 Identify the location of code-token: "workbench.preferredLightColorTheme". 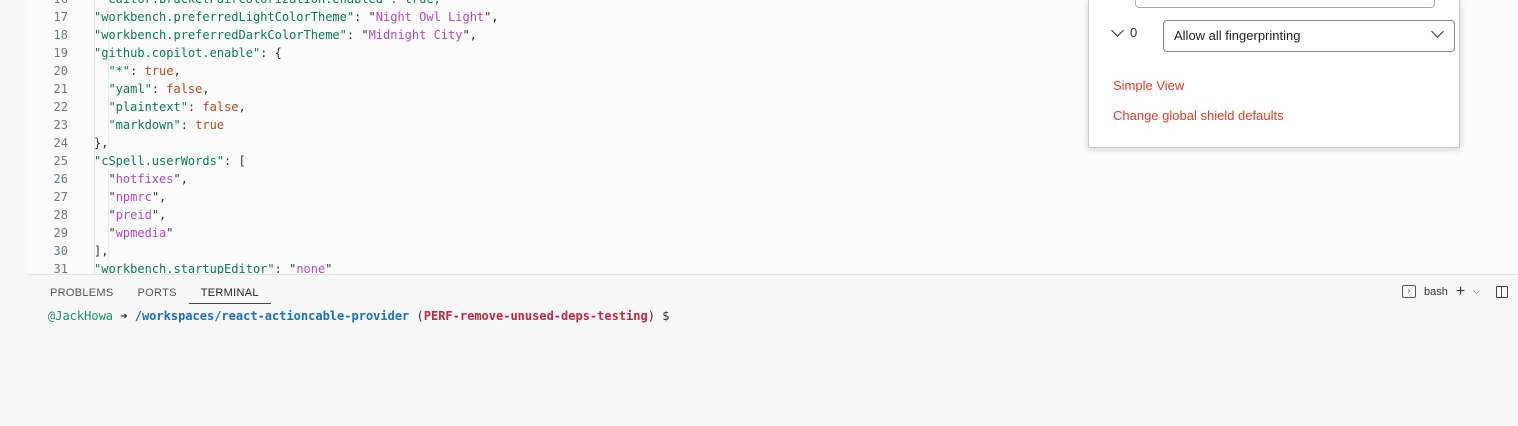
(224, 17).